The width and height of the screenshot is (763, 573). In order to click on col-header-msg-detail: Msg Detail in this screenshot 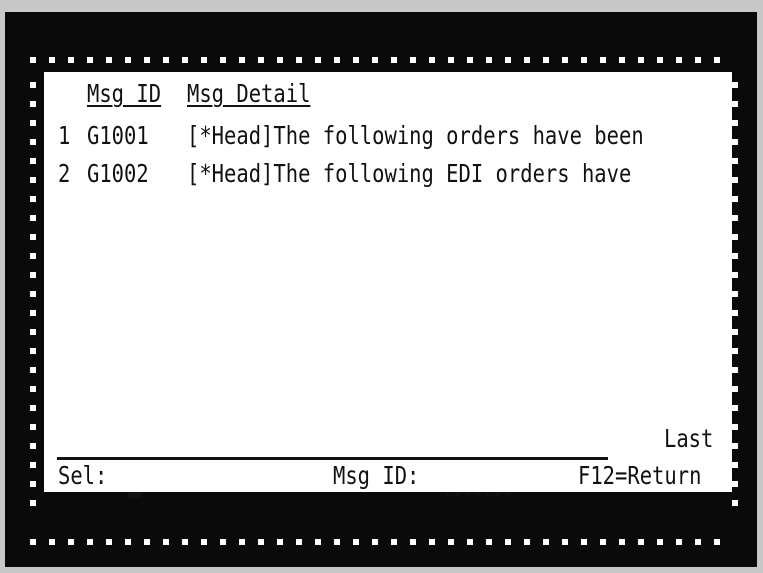, I will do `click(249, 93)`.